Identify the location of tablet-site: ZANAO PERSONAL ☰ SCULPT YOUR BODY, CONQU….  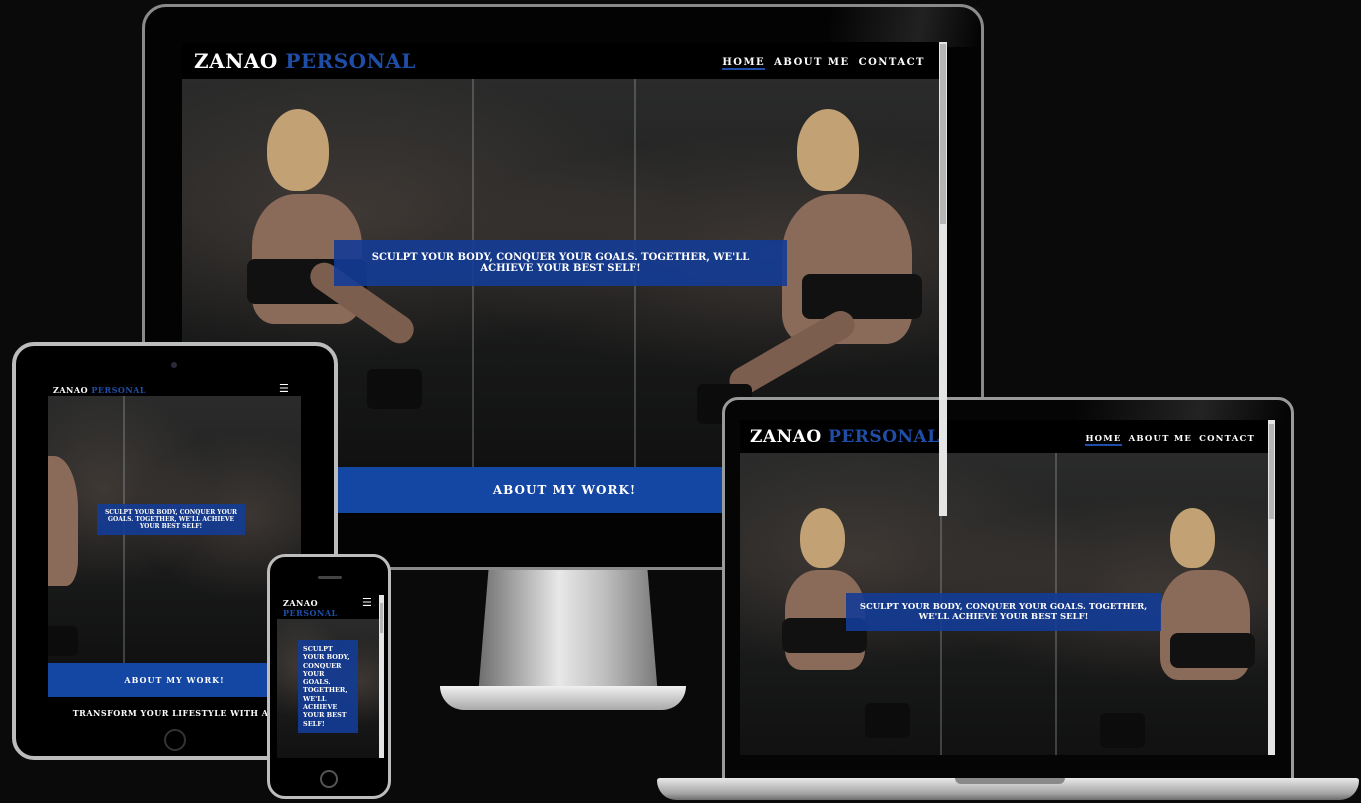
(174, 552).